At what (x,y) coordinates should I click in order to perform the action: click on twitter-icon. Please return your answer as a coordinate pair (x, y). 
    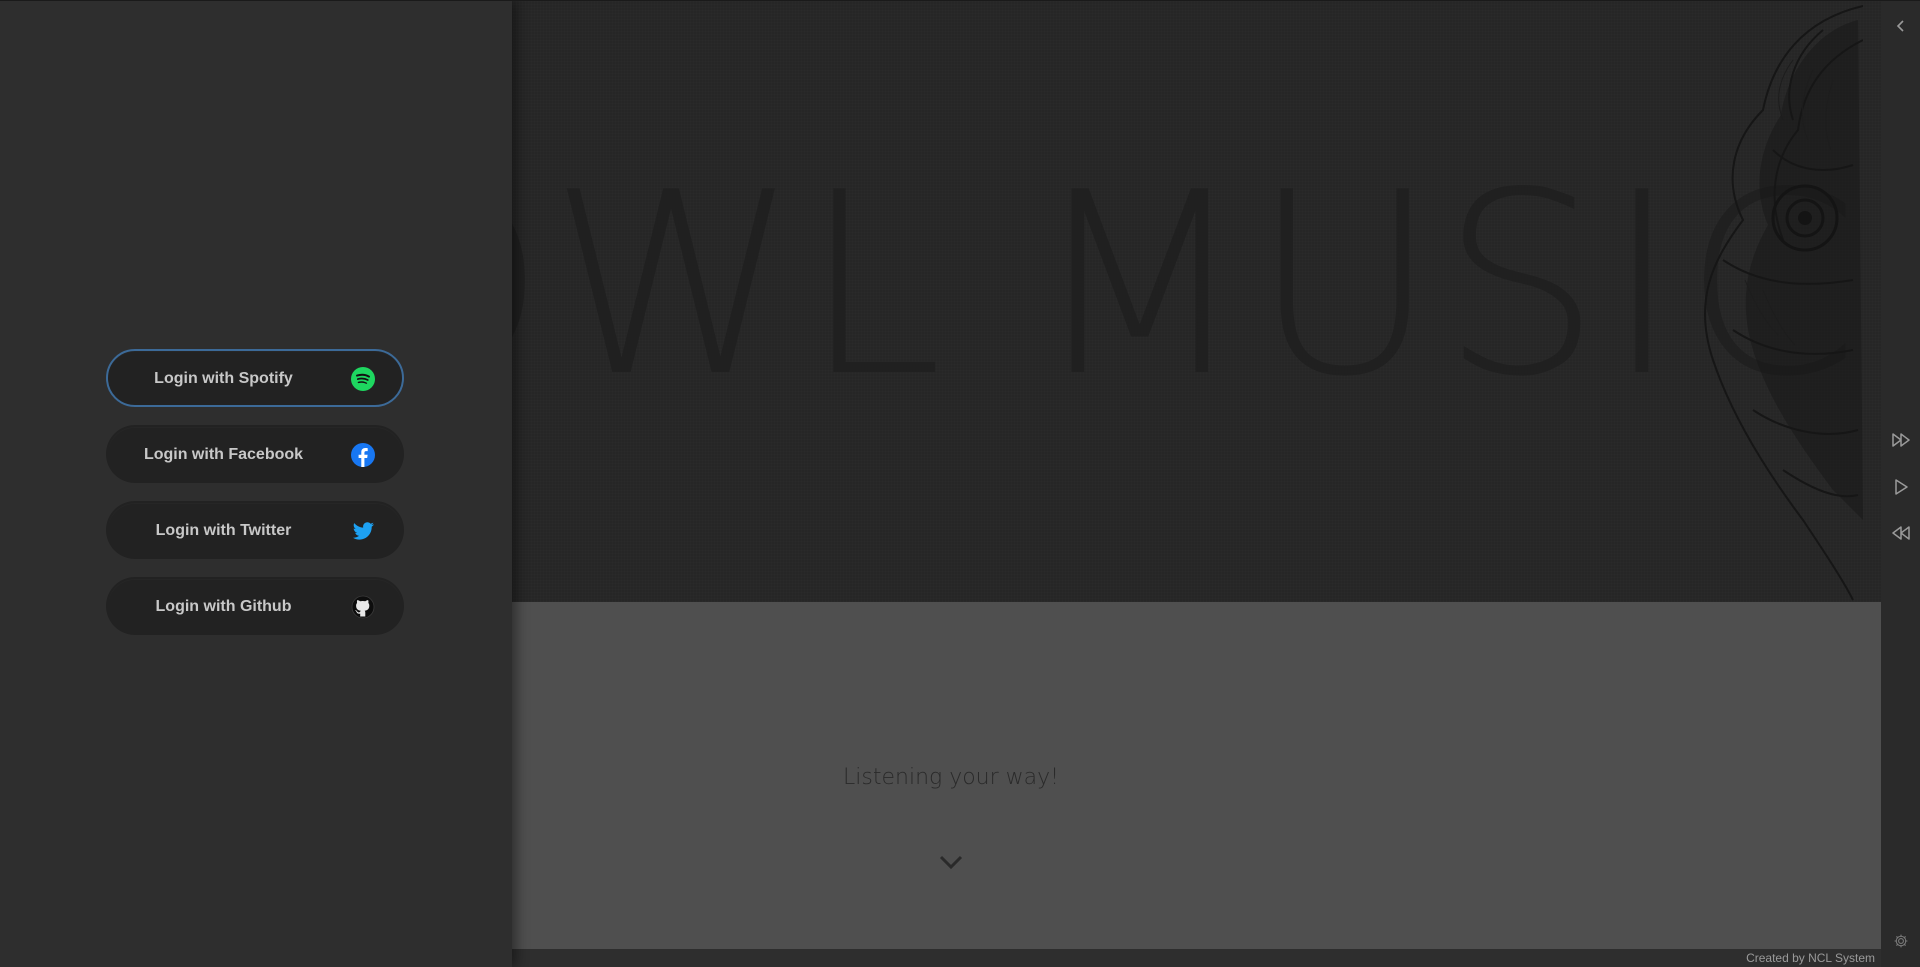
    Looking at the image, I should click on (363, 531).